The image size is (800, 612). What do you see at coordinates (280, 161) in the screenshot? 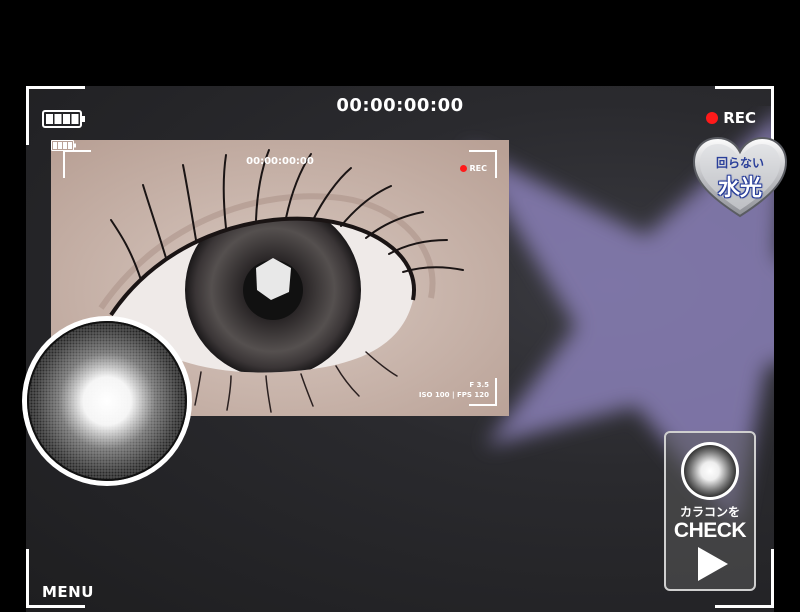
I see `preview-timecode: 00:00:00:00` at bounding box center [280, 161].